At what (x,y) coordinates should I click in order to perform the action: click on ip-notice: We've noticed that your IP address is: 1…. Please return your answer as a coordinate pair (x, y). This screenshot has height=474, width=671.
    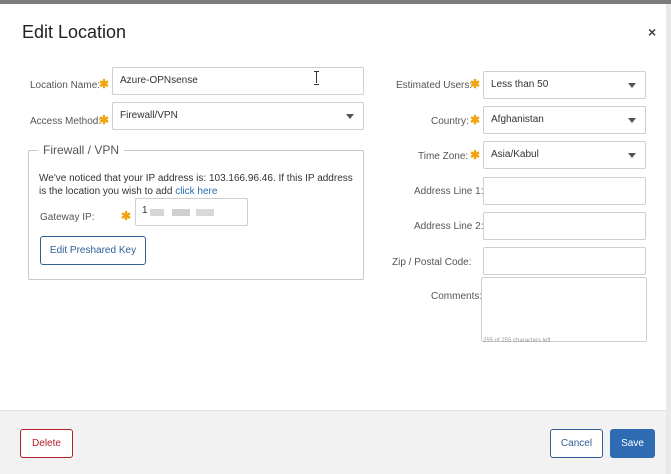
    Looking at the image, I should click on (199, 185).